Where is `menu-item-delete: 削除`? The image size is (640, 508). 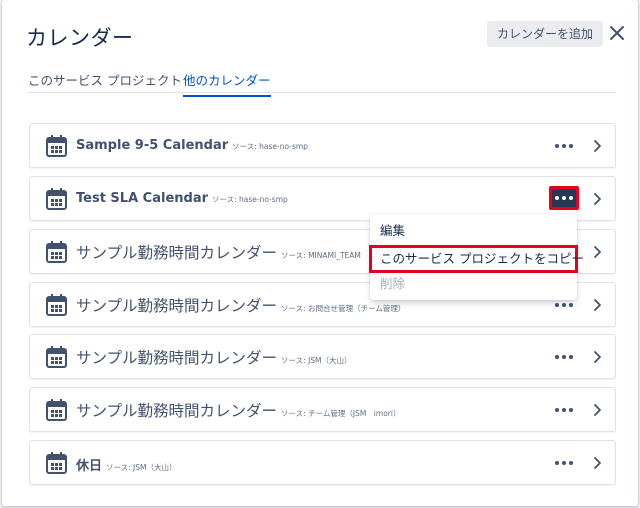 menu-item-delete: 削除 is located at coordinates (393, 283).